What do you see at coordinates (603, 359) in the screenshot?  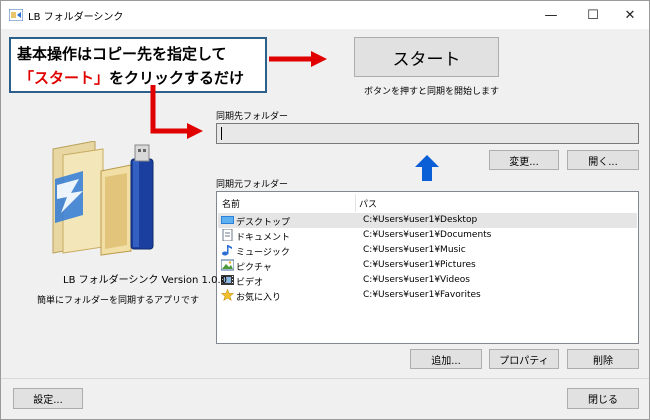 I see `delete-button: 削除` at bounding box center [603, 359].